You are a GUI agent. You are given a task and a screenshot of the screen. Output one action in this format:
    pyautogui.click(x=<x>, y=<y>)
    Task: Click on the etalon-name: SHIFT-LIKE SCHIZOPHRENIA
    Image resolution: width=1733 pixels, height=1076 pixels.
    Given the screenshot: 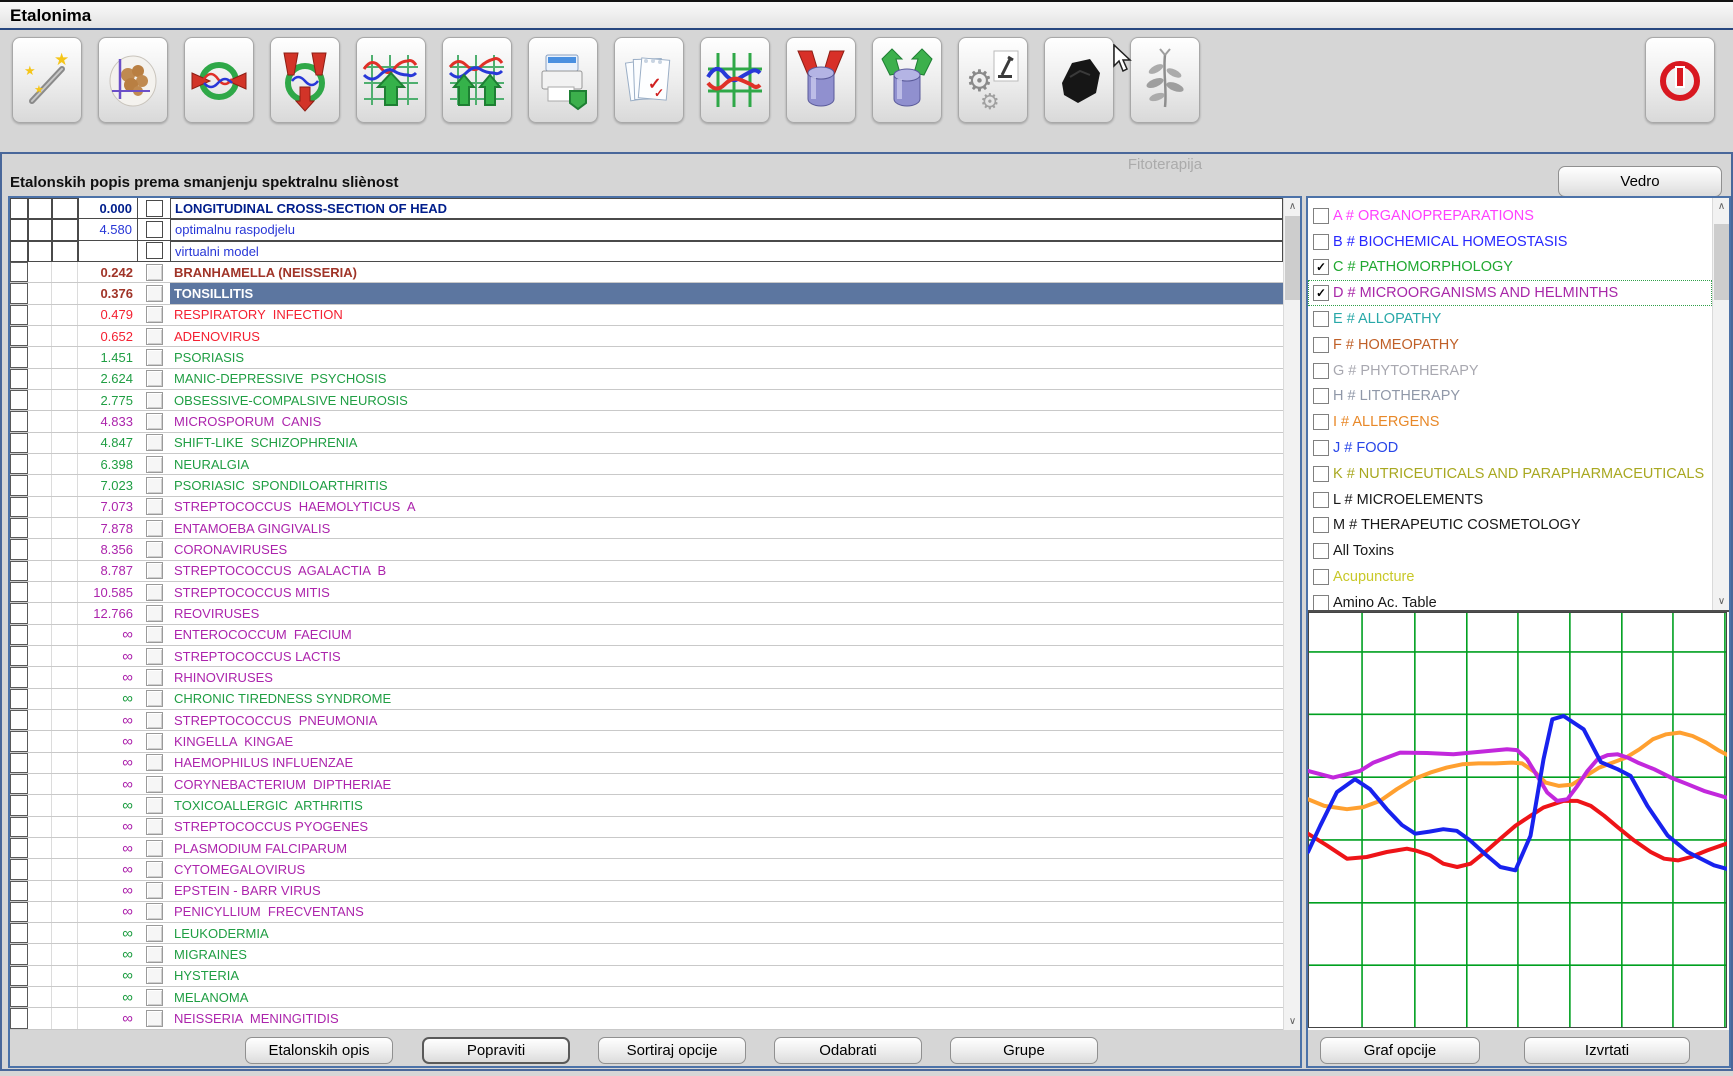 What is the action you would take?
    pyautogui.click(x=726, y=443)
    